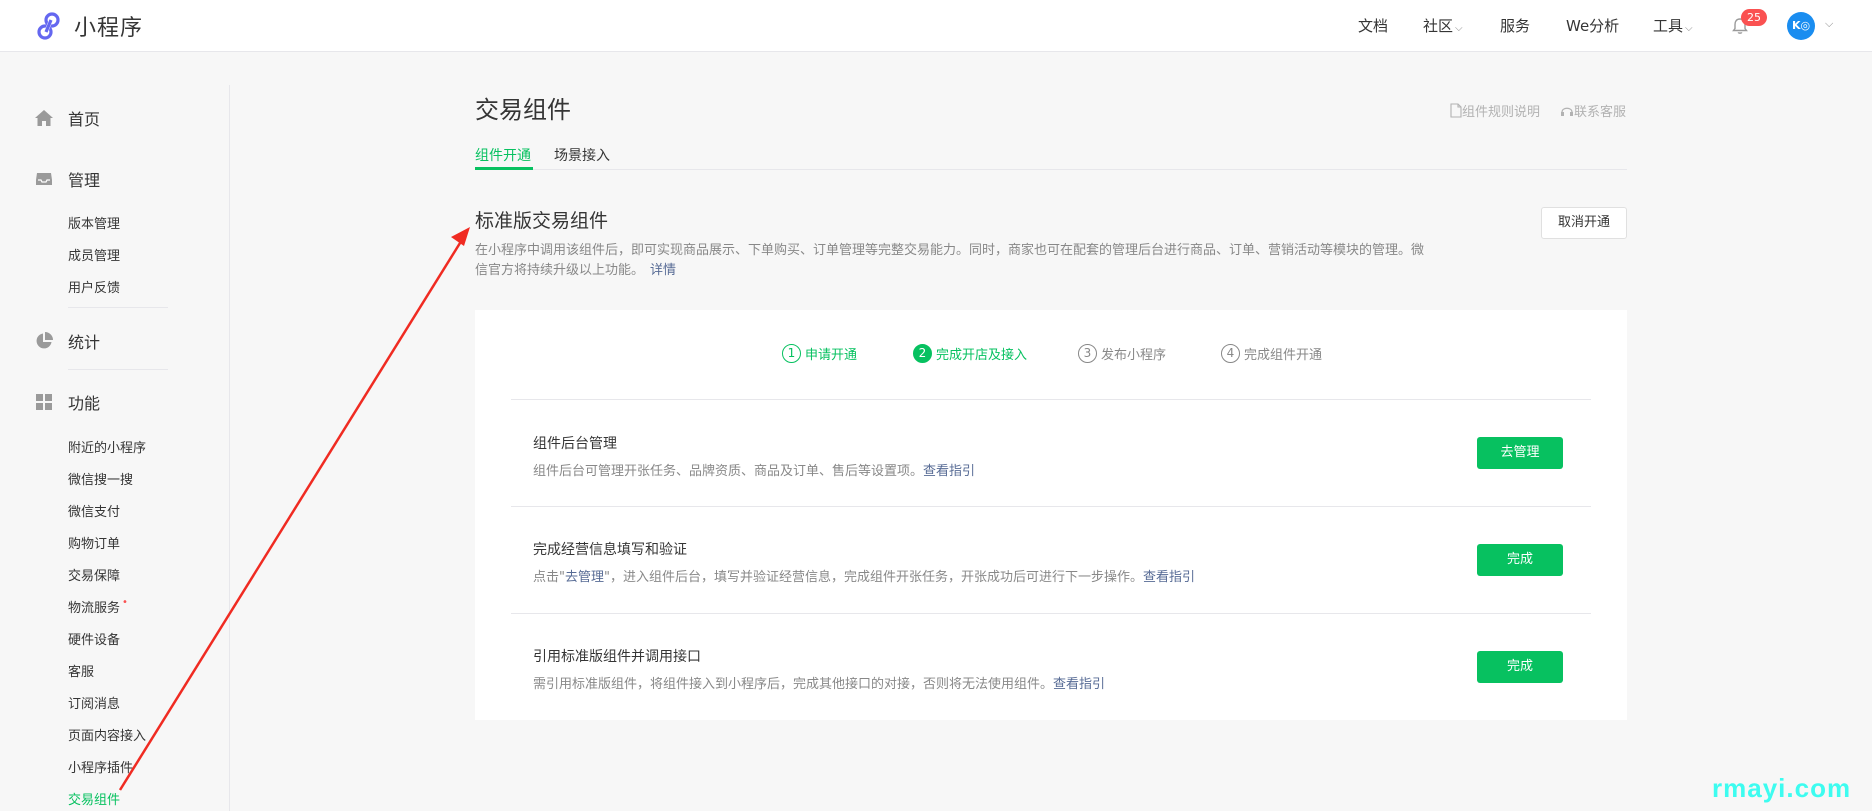 The height and width of the screenshot is (811, 1872). Describe the element at coordinates (67, 118) in the screenshot. I see `sidebar-section-home: 首页` at that location.